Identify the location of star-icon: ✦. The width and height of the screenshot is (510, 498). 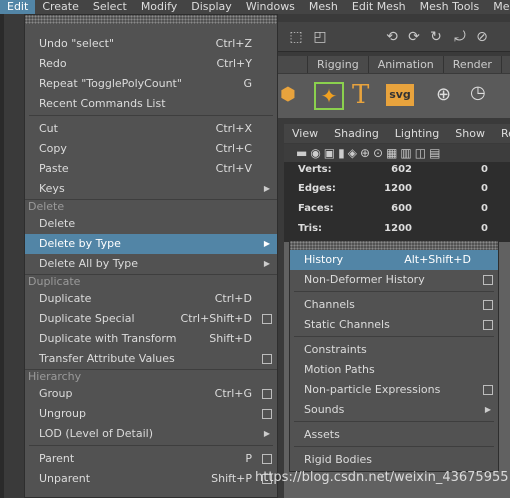
(329, 96).